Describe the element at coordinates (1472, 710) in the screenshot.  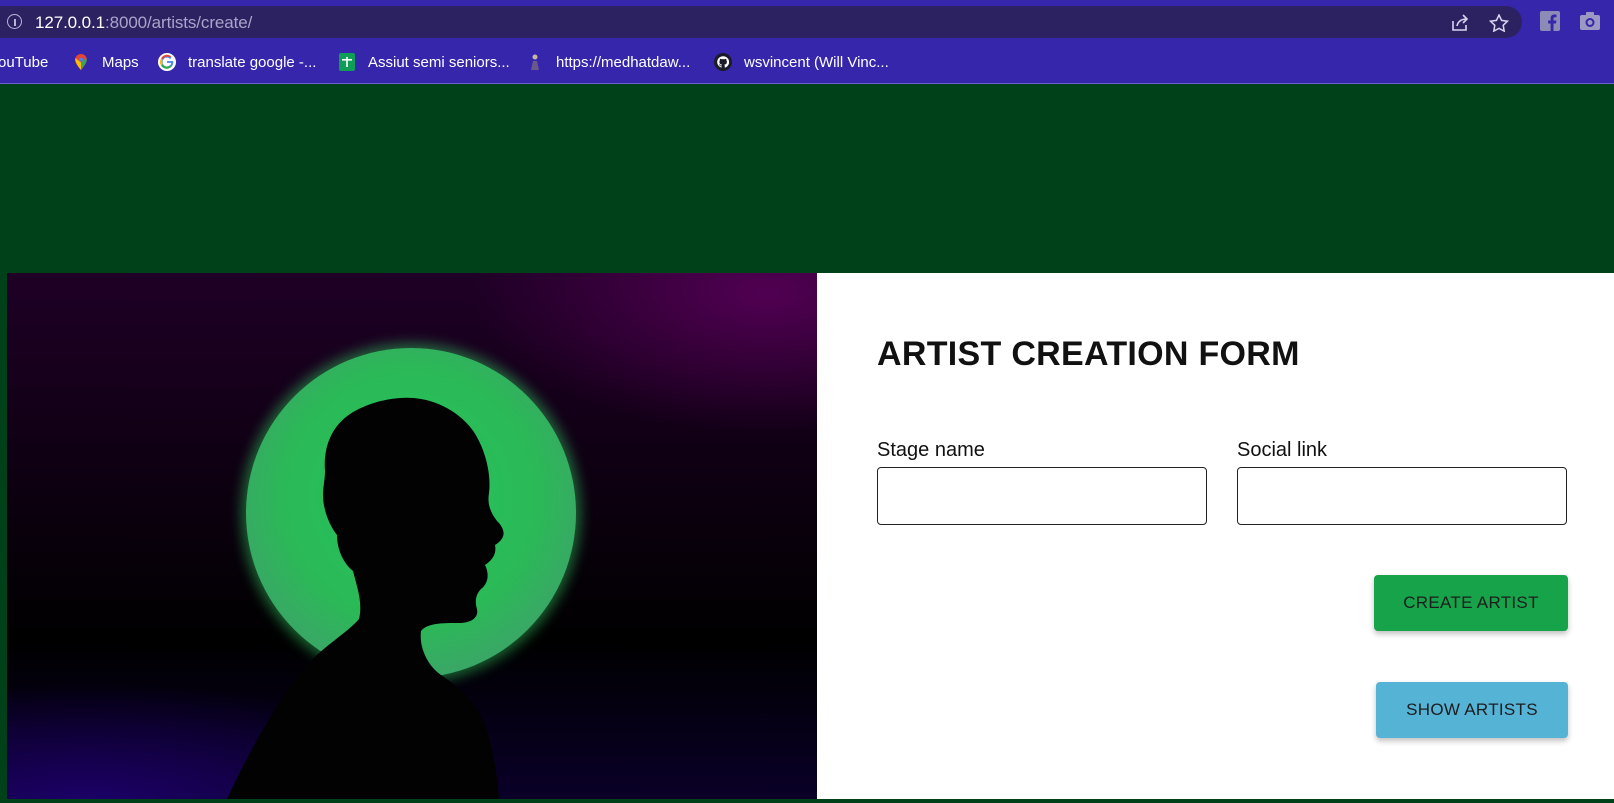
I see `show-artists-button: SHOW ARTISTS` at that location.